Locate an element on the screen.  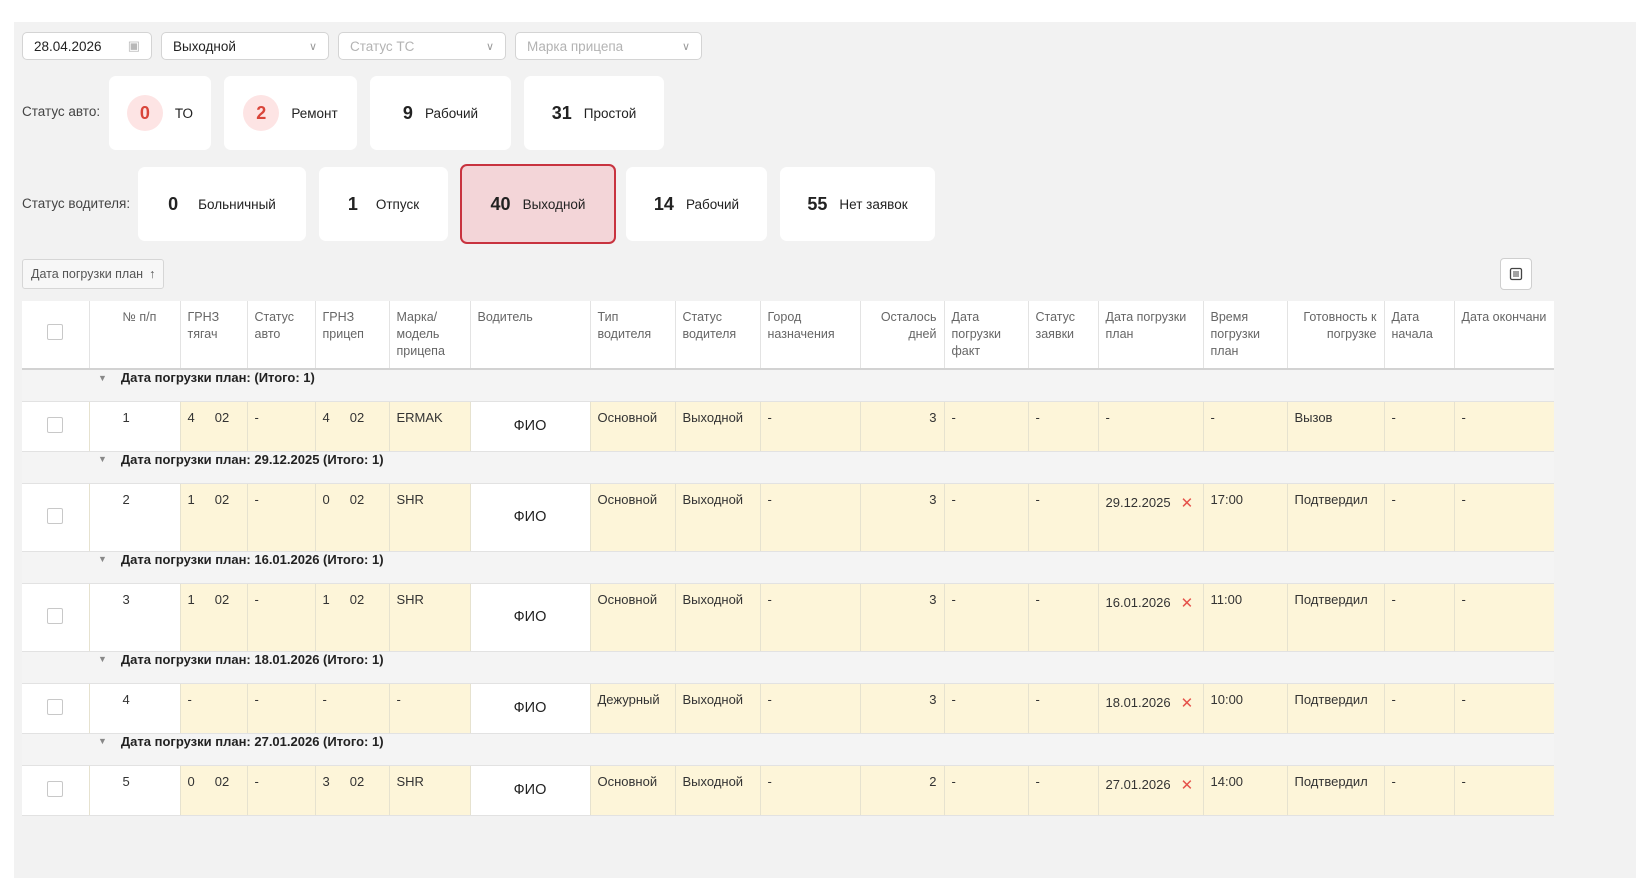
driver-status-label: Статус водителя: is located at coordinates (76, 203).